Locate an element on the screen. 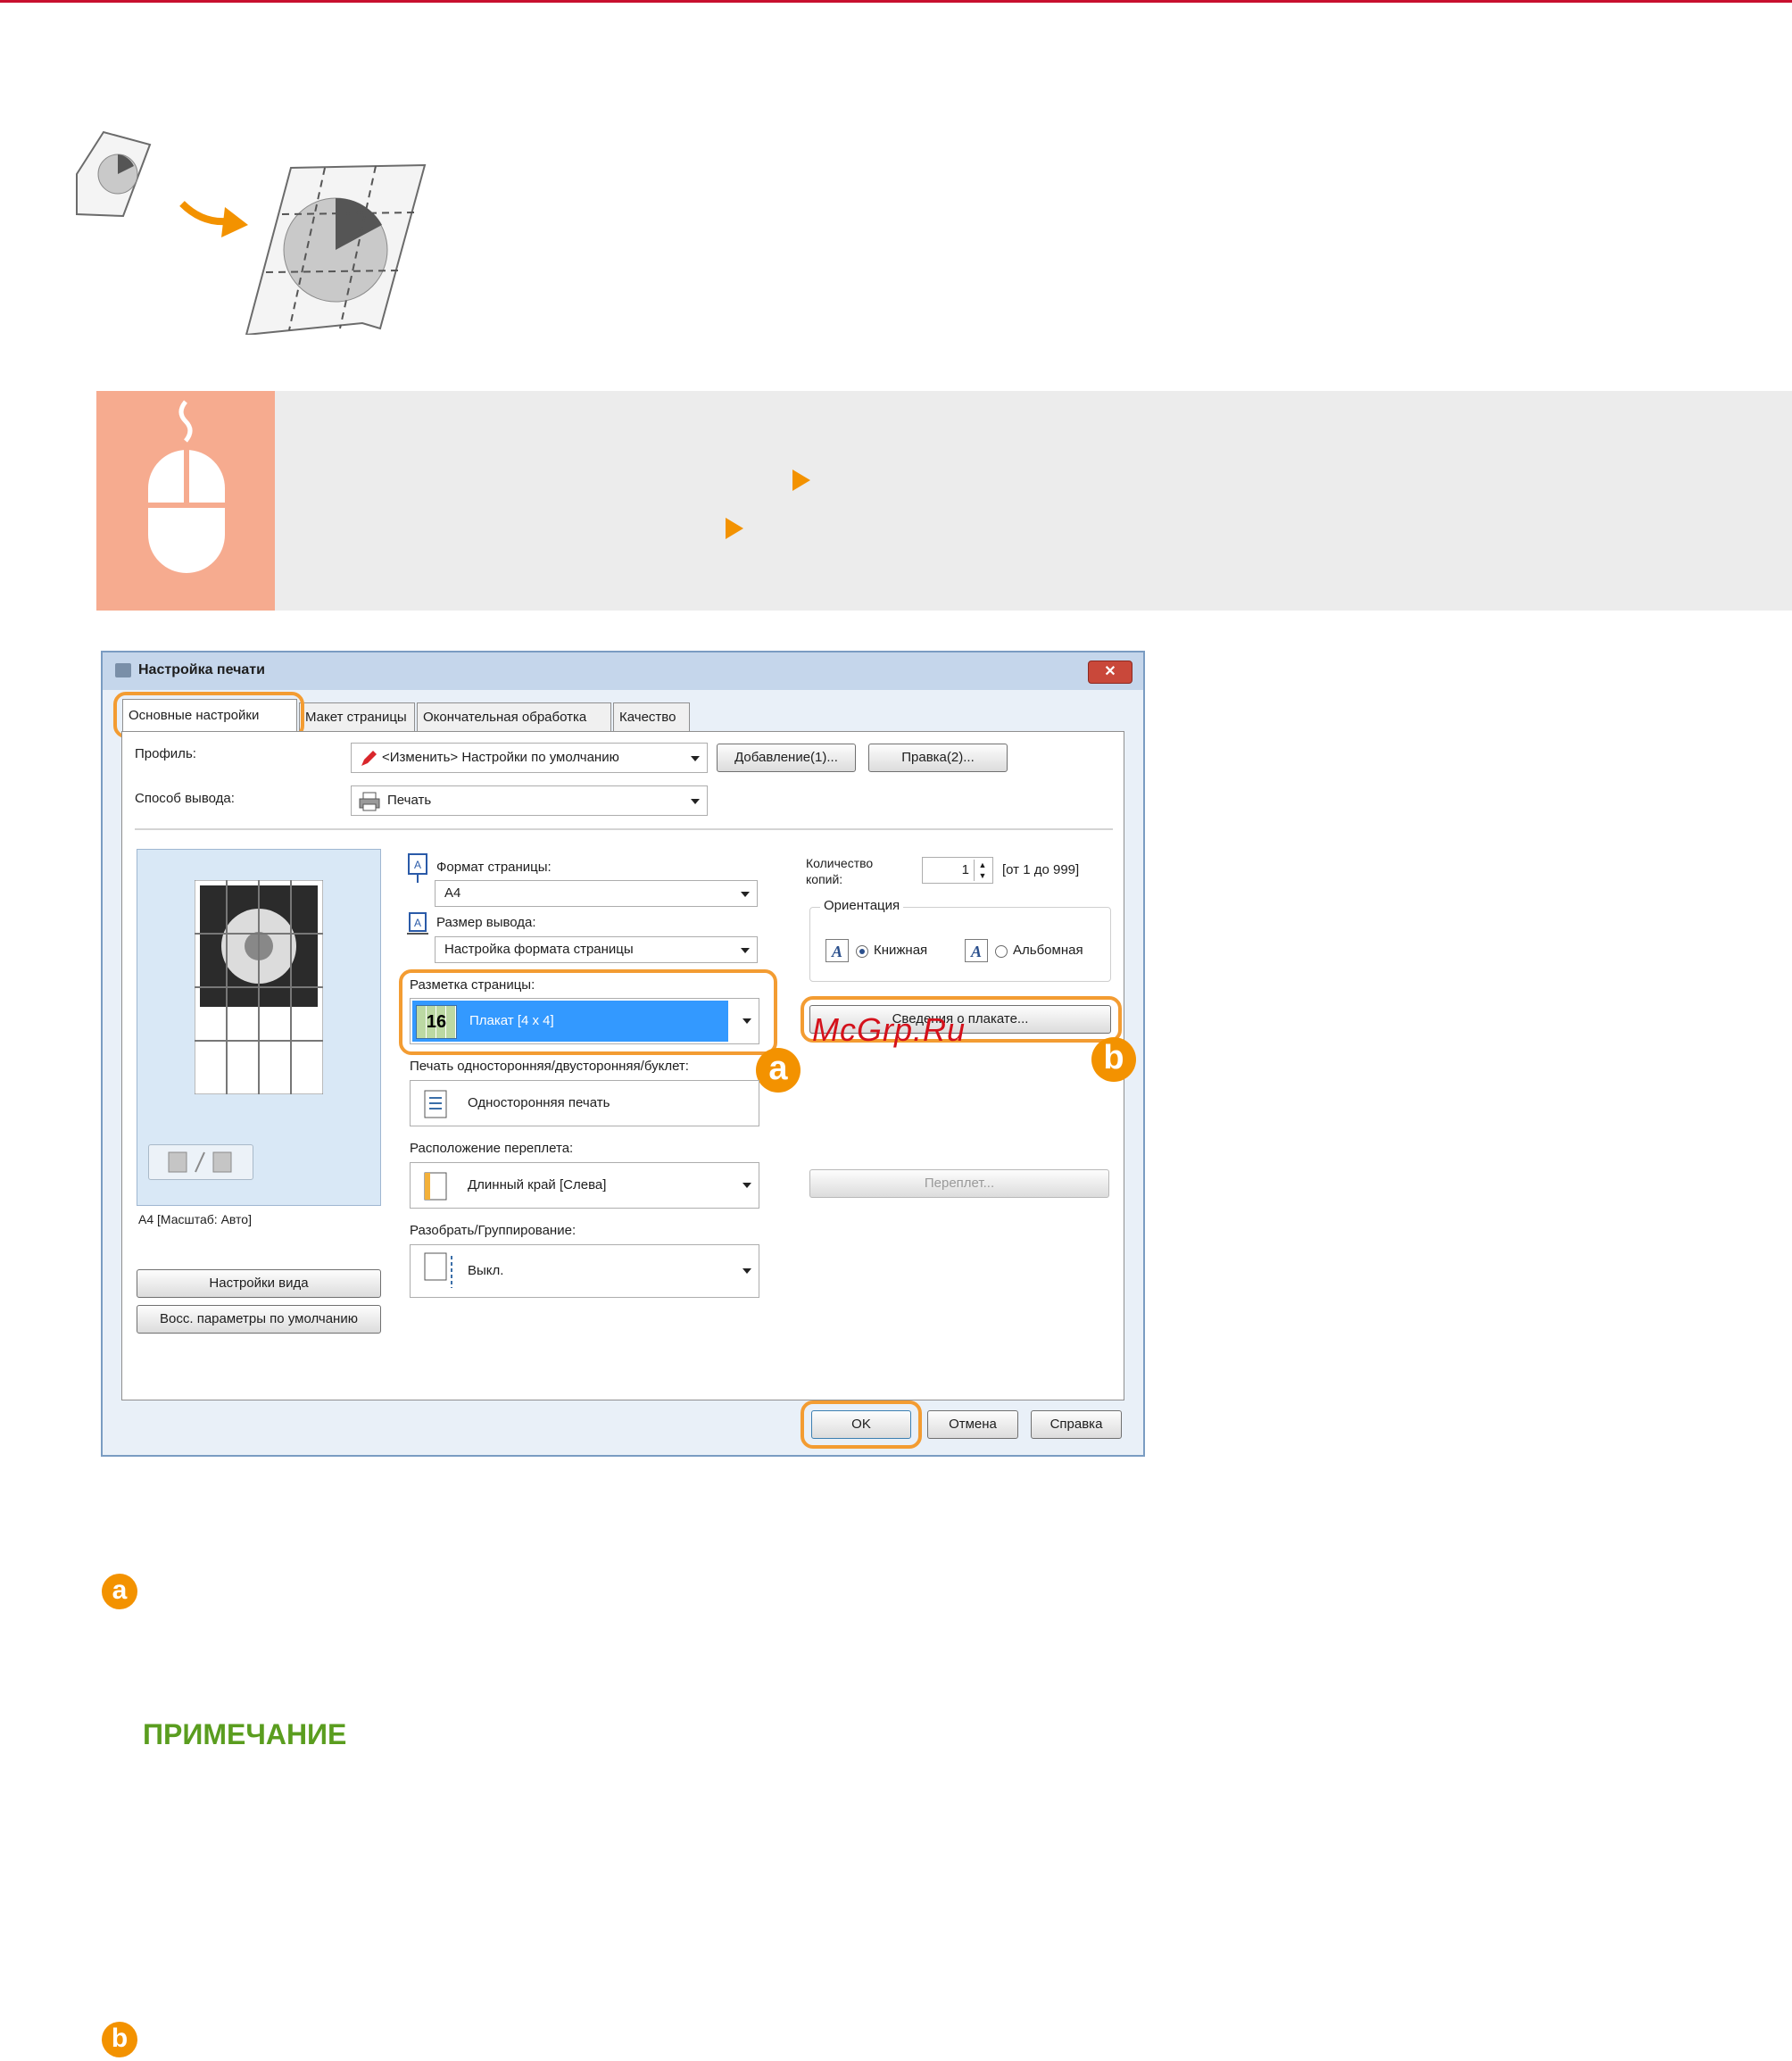 This screenshot has height=2061, width=1792. callout-a-marker: a is located at coordinates (119, 1591).